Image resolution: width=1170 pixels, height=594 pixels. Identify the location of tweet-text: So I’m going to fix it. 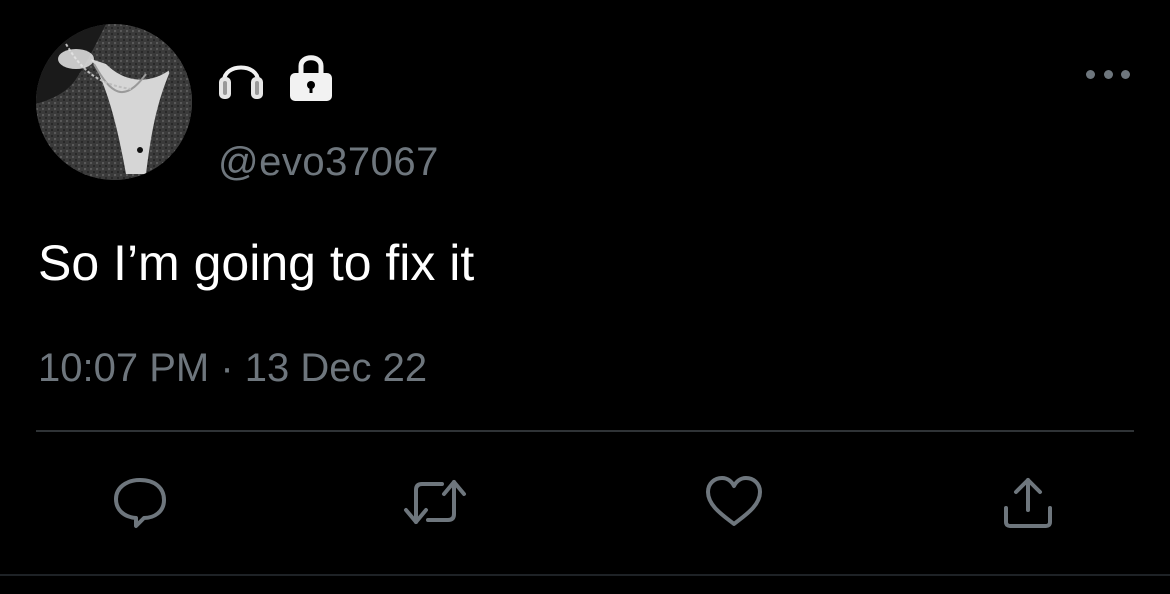
(256, 263).